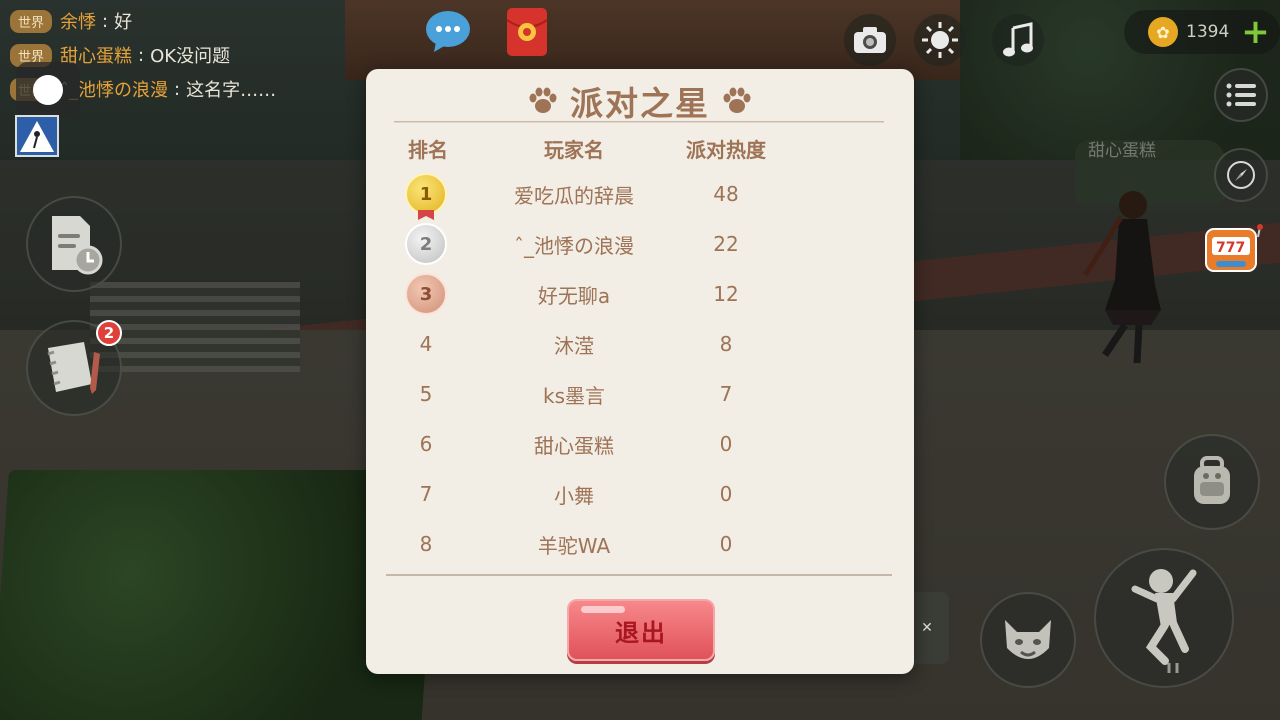 The width and height of the screenshot is (1280, 720). I want to click on party-heat: 12, so click(726, 294).